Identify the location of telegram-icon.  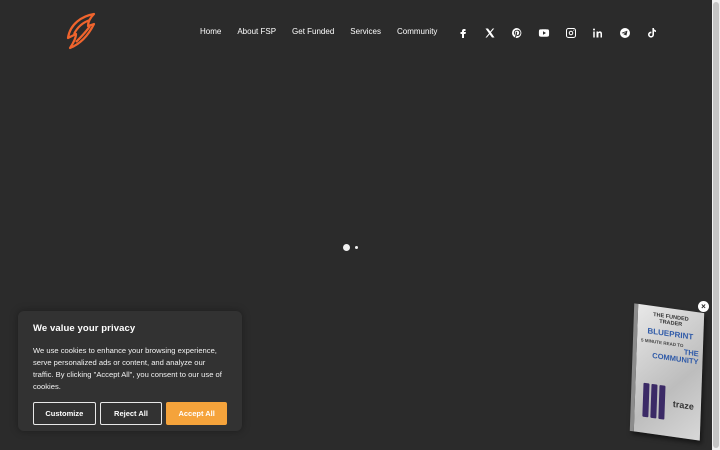
(624, 32).